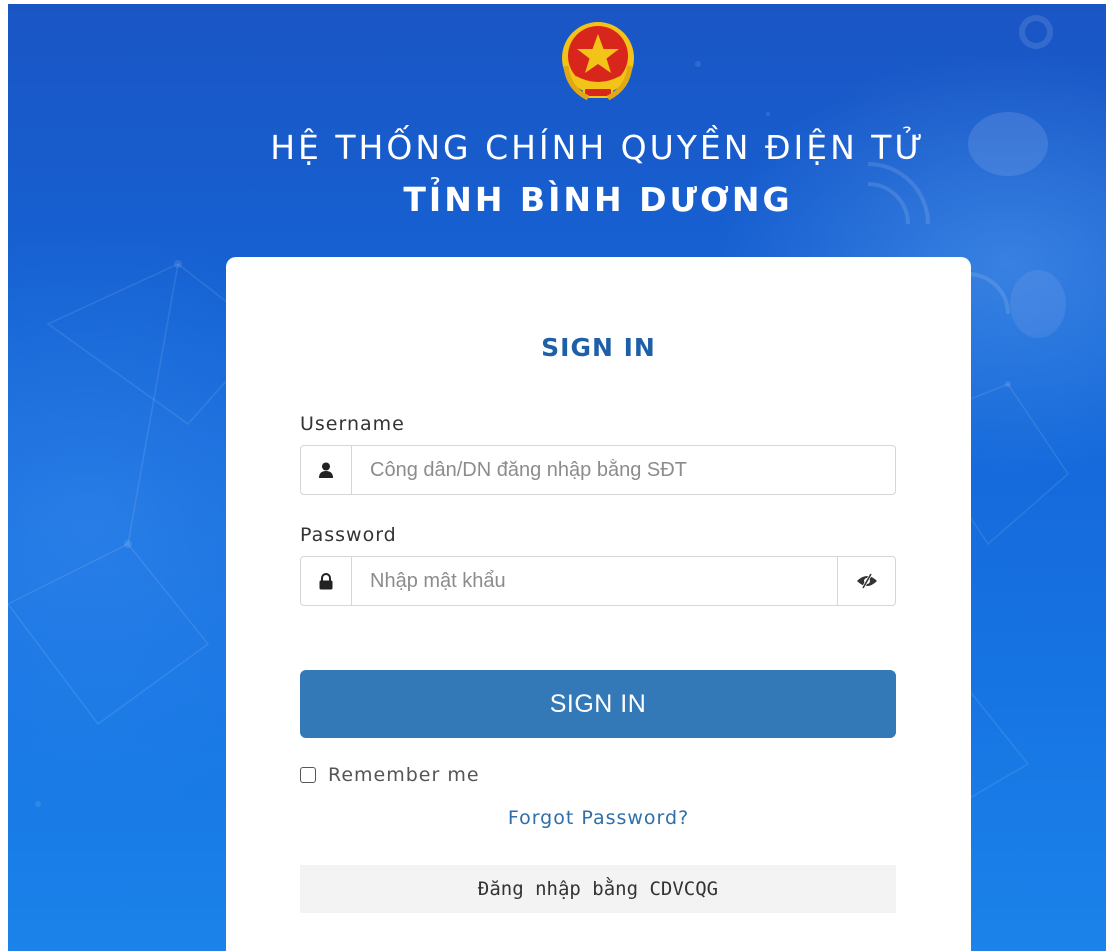  What do you see at coordinates (404, 775) in the screenshot?
I see `remember-me-label: Remember me` at bounding box center [404, 775].